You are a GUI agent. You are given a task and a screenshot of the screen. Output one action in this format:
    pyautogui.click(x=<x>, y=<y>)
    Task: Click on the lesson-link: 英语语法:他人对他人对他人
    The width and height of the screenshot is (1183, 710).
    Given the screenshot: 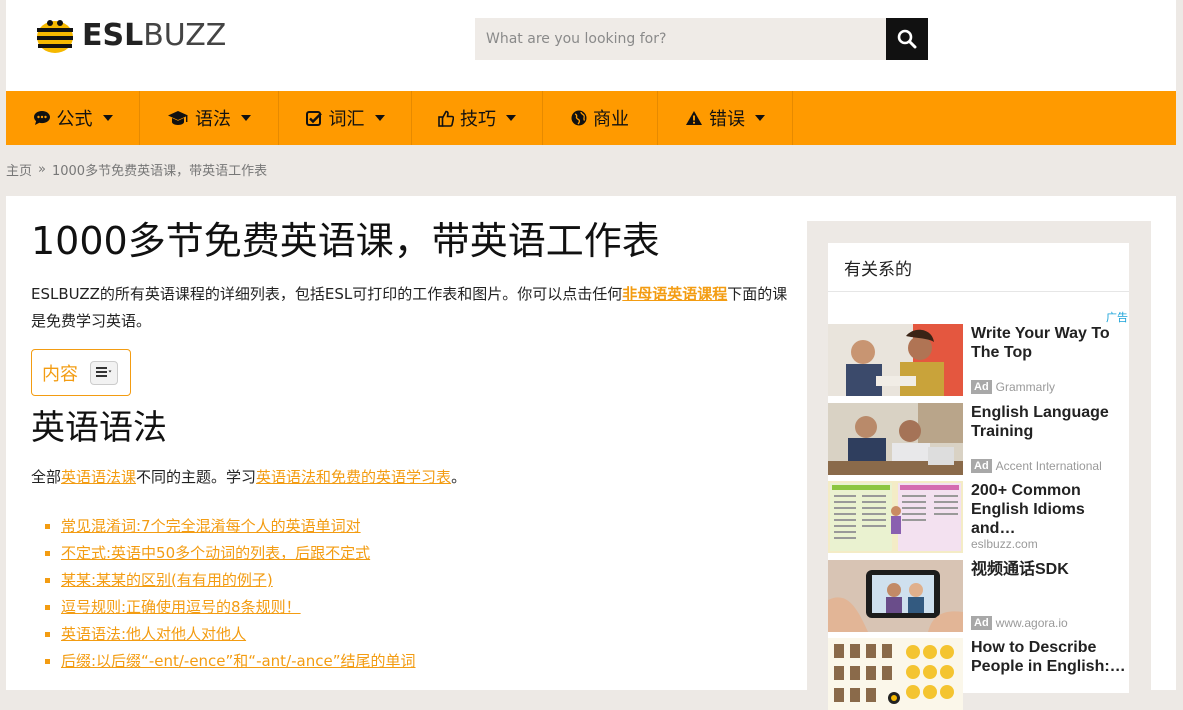 What is the action you would take?
    pyautogui.click(x=153, y=634)
    